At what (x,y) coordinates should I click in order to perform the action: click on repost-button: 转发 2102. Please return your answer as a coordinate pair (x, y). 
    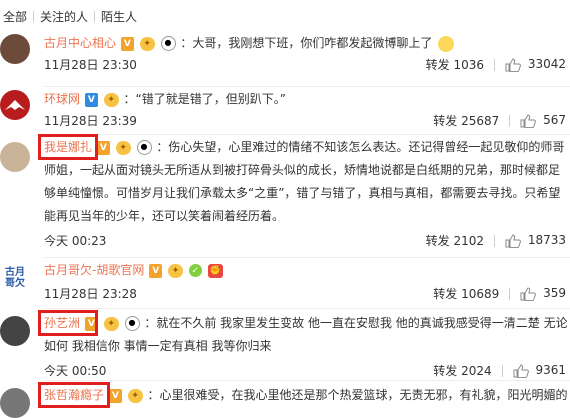
    Looking at the image, I should click on (455, 240).